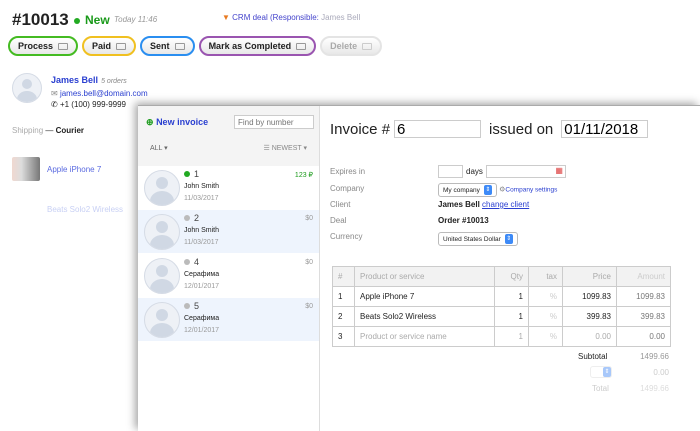 The height and width of the screenshot is (431, 700). I want to click on product-input: Beats Solo2 Wireless, so click(424, 316).